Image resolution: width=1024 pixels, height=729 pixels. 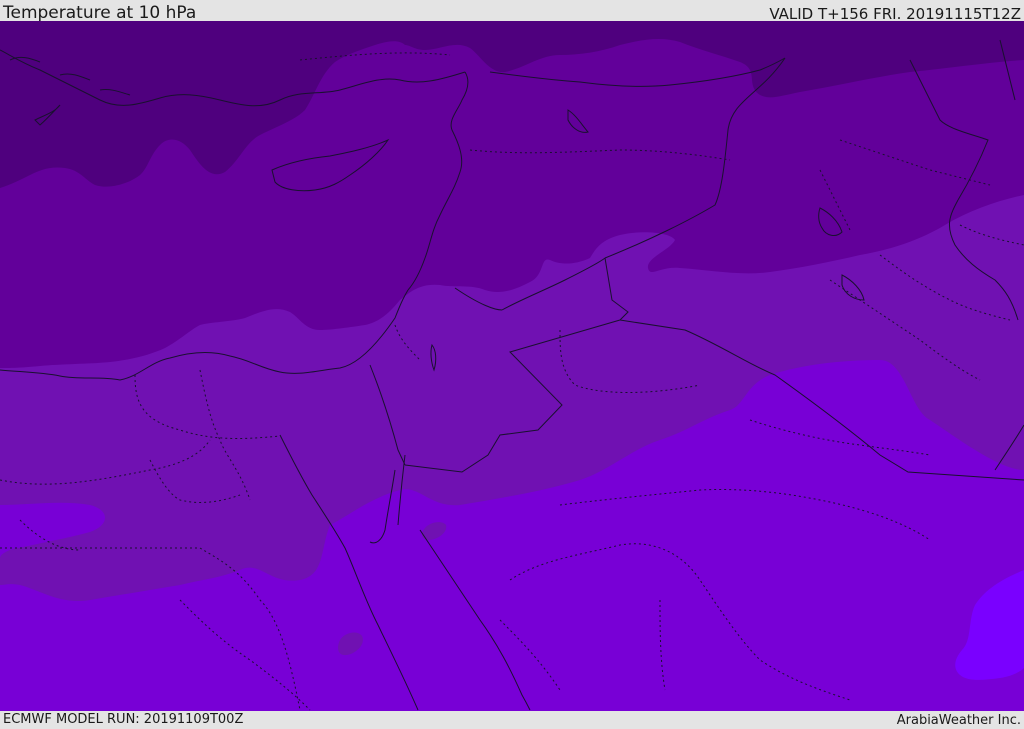 I want to click on credit-label: ArabiaWeather Inc., so click(x=958, y=720).